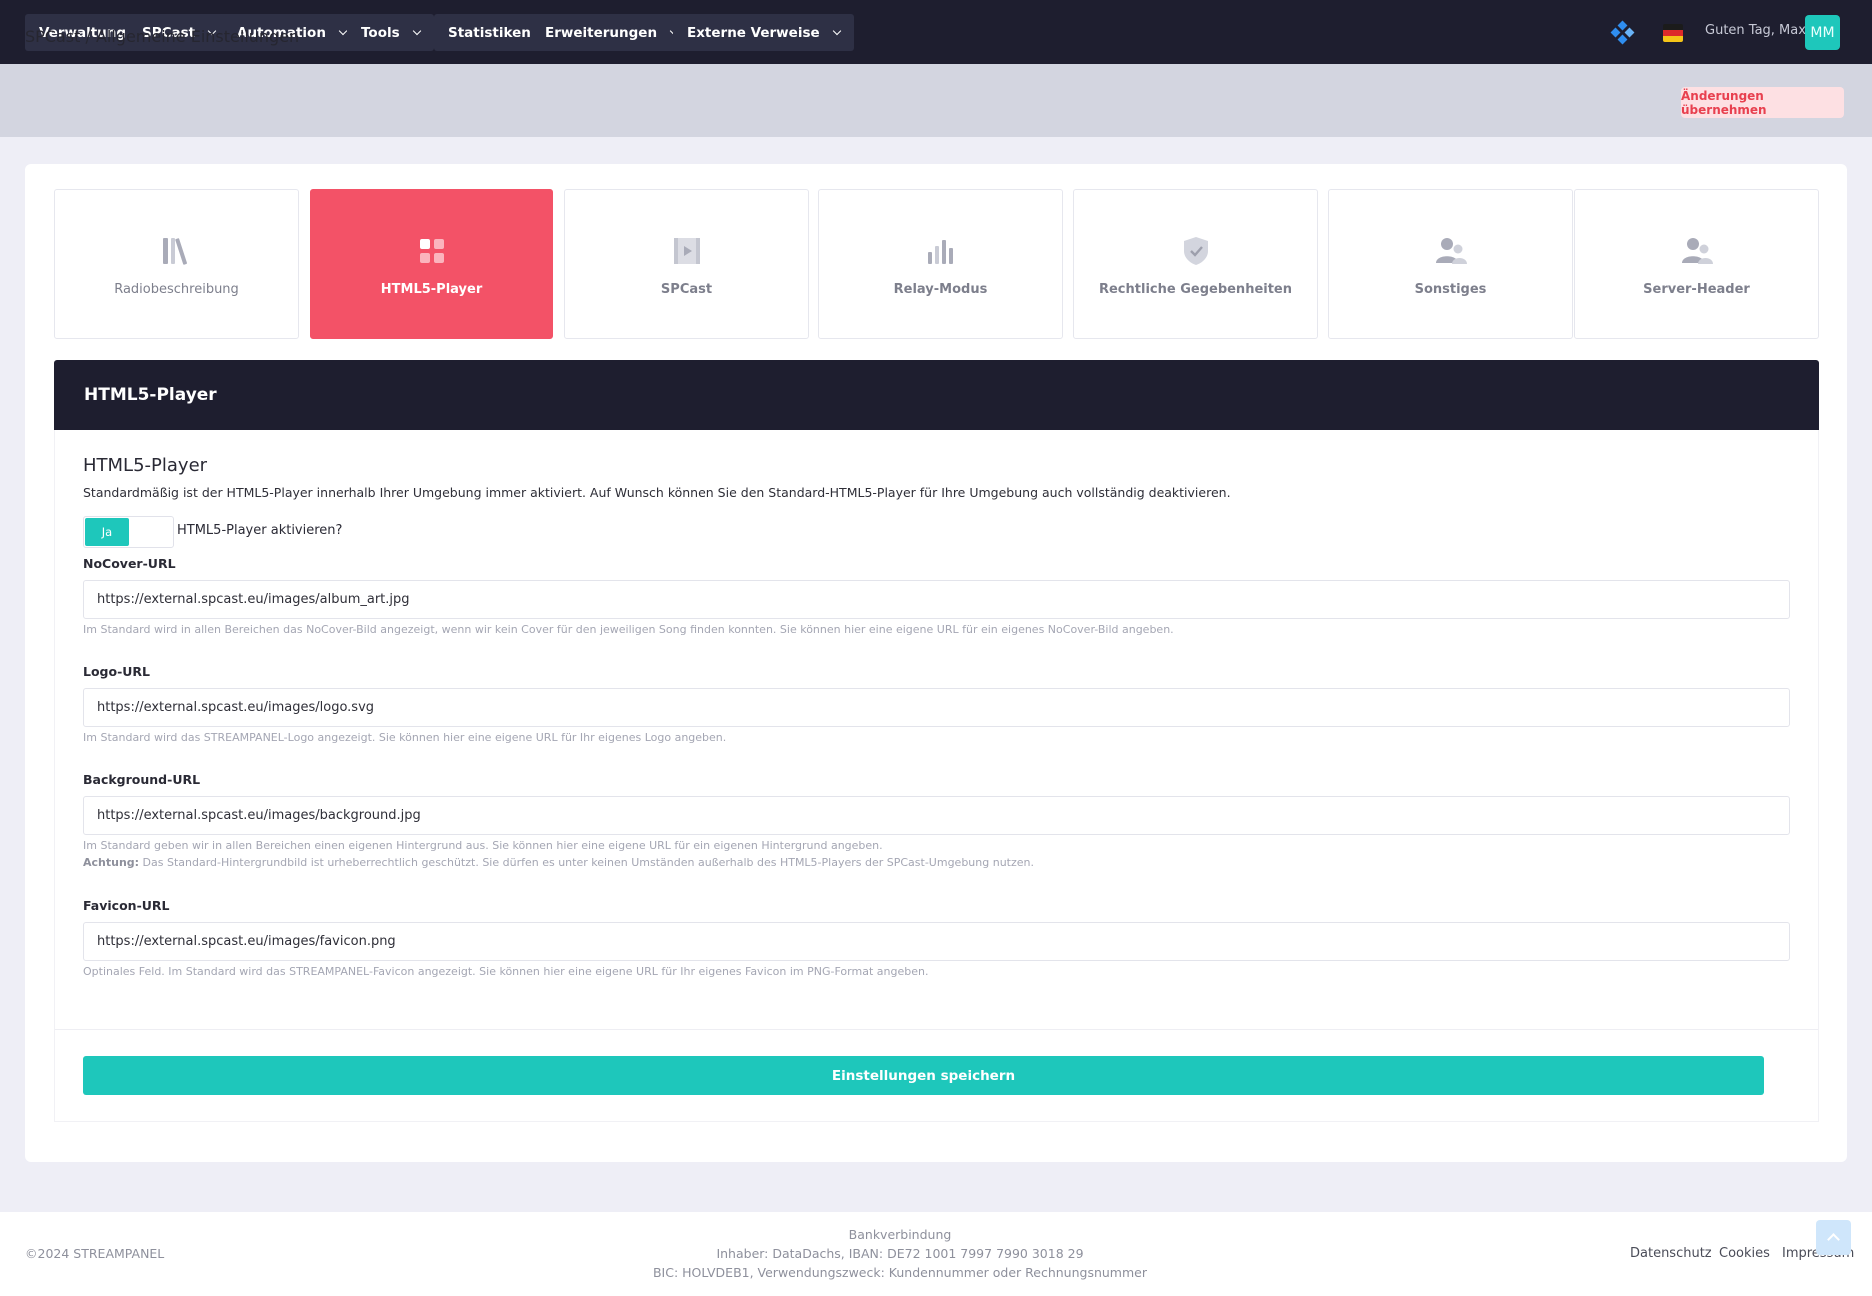  I want to click on tab-label: Relay-Modus, so click(940, 289).